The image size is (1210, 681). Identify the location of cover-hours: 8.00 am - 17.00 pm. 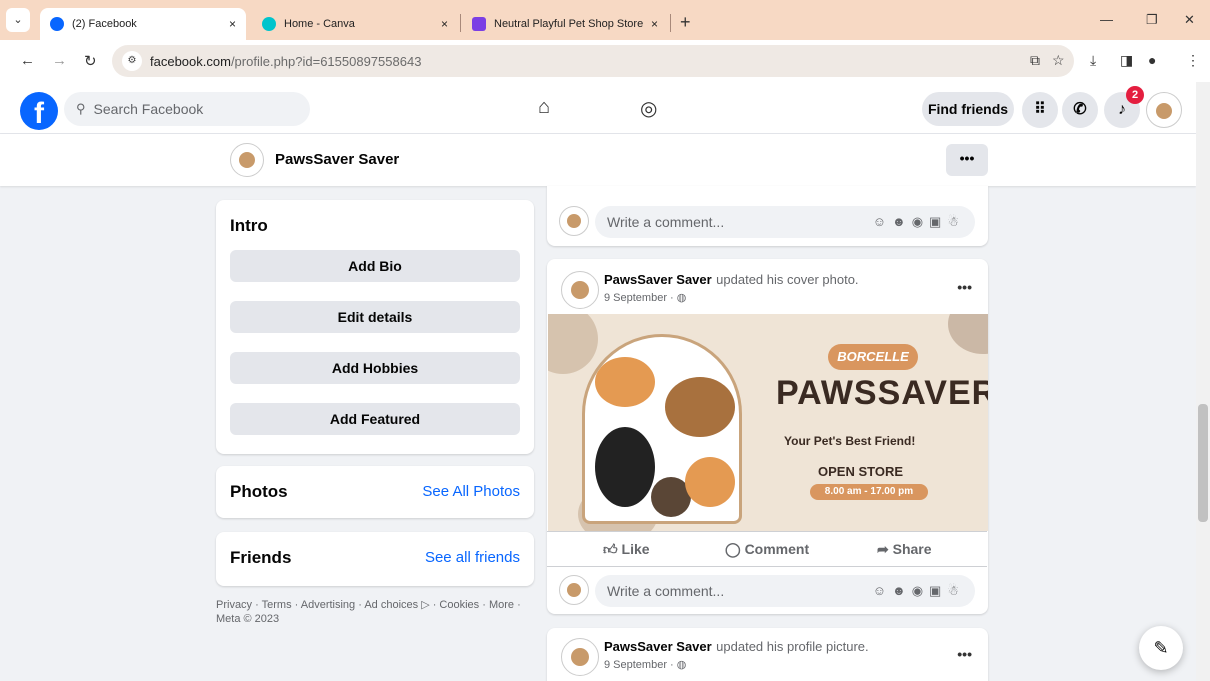
(869, 492).